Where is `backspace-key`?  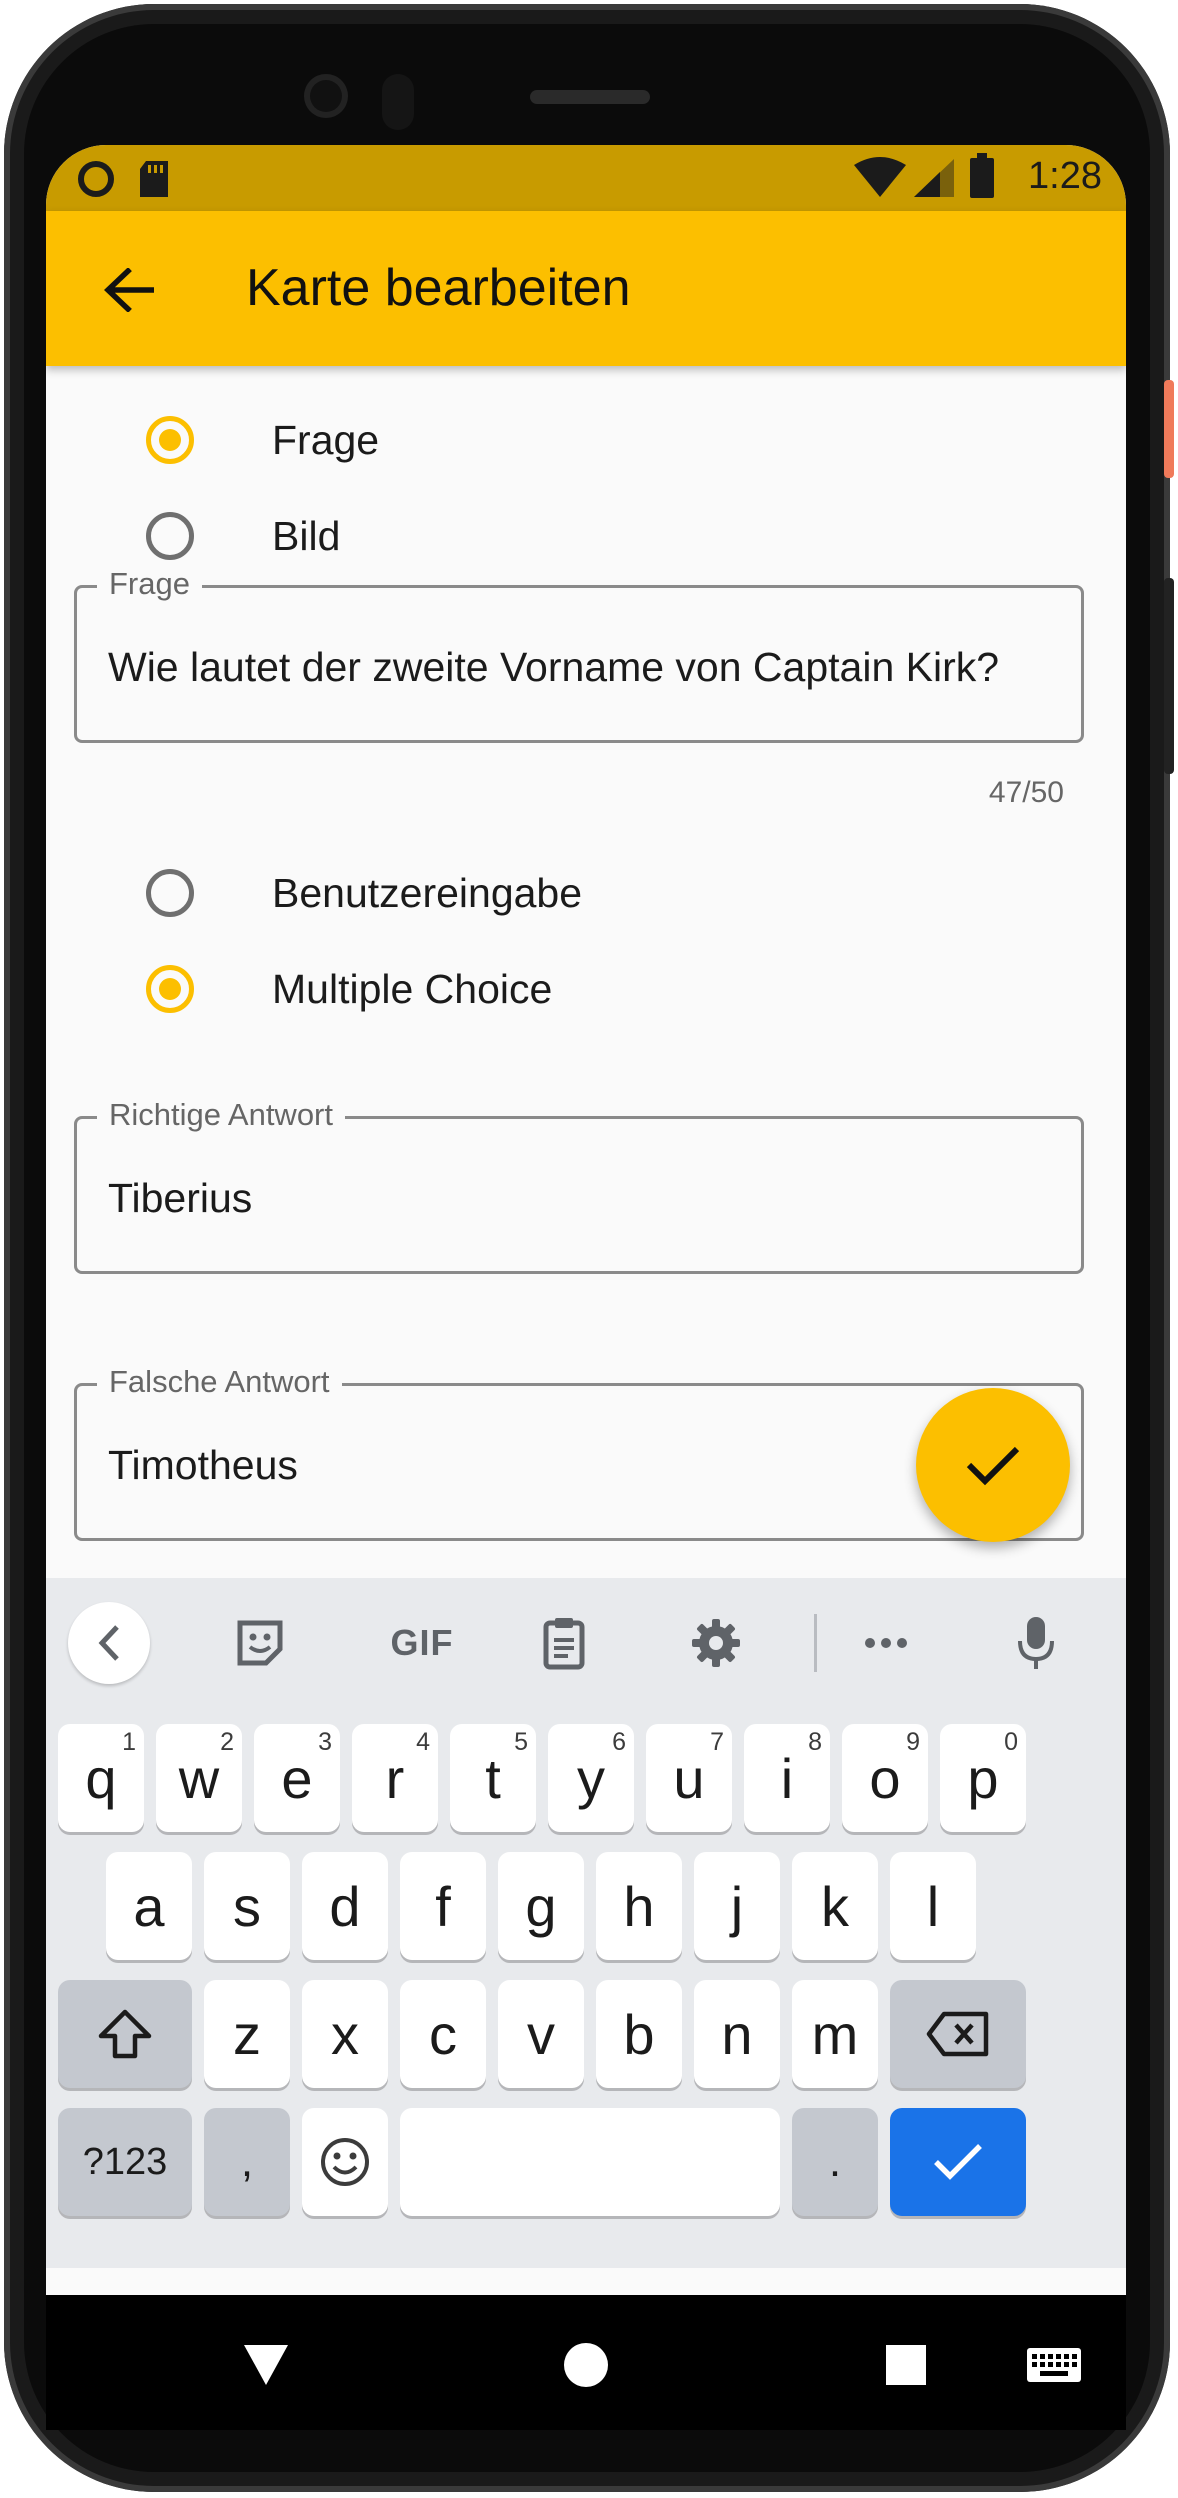 backspace-key is located at coordinates (958, 2034).